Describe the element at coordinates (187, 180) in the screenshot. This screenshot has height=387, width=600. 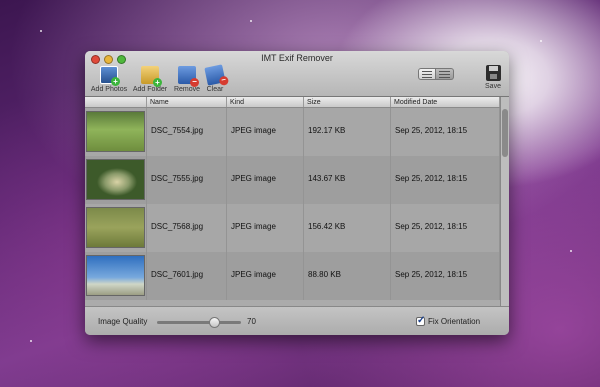
I see `name-cell: DSC_7555.jpg` at that location.